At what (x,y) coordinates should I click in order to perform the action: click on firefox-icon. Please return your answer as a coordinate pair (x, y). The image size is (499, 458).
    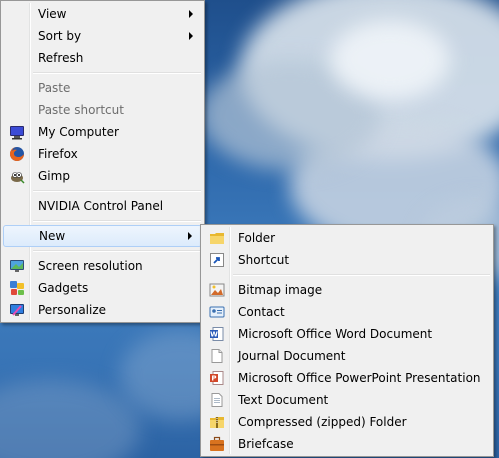
    Looking at the image, I should click on (17, 154).